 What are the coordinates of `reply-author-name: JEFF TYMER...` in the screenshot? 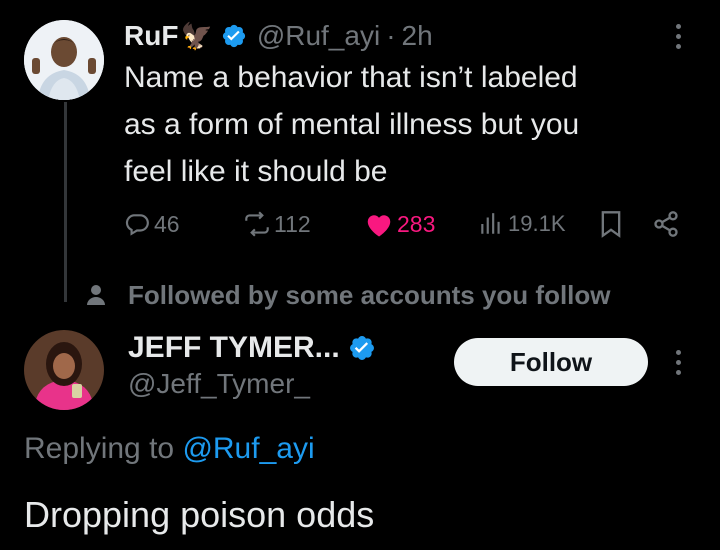 It's located at (234, 348).